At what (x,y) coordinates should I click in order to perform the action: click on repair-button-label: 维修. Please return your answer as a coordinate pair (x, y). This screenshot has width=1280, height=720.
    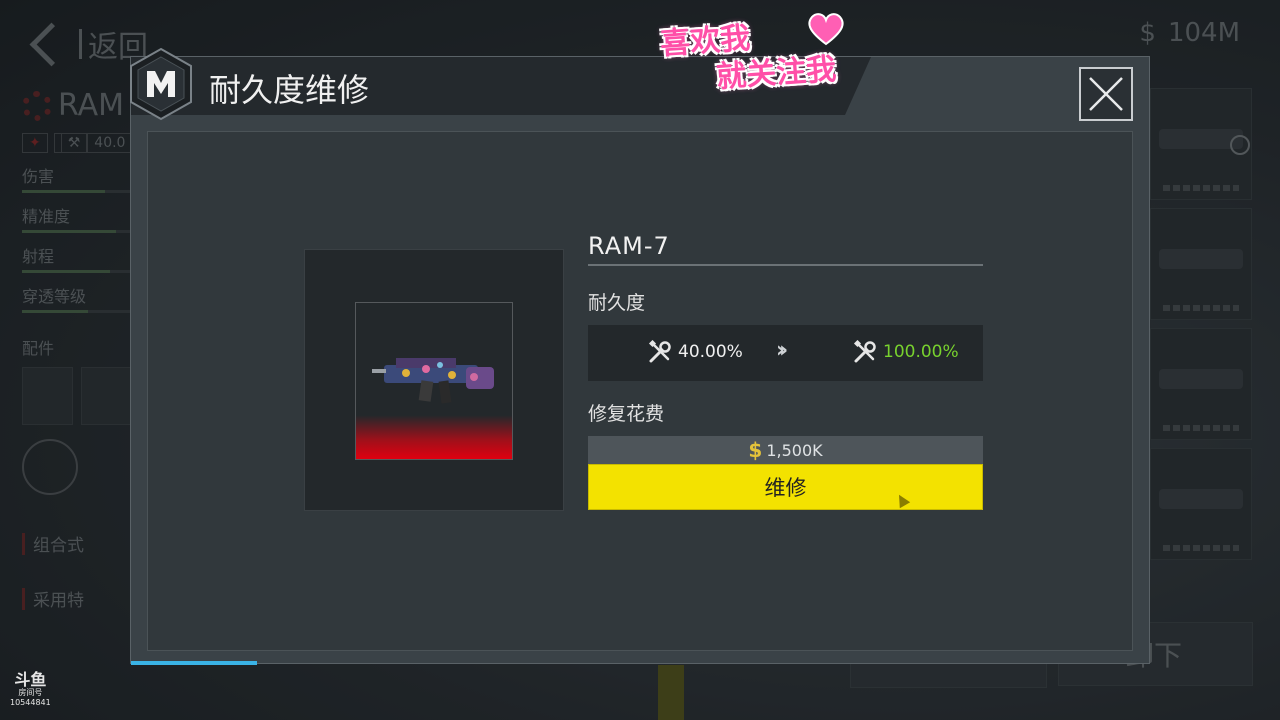
    Looking at the image, I should click on (785, 488).